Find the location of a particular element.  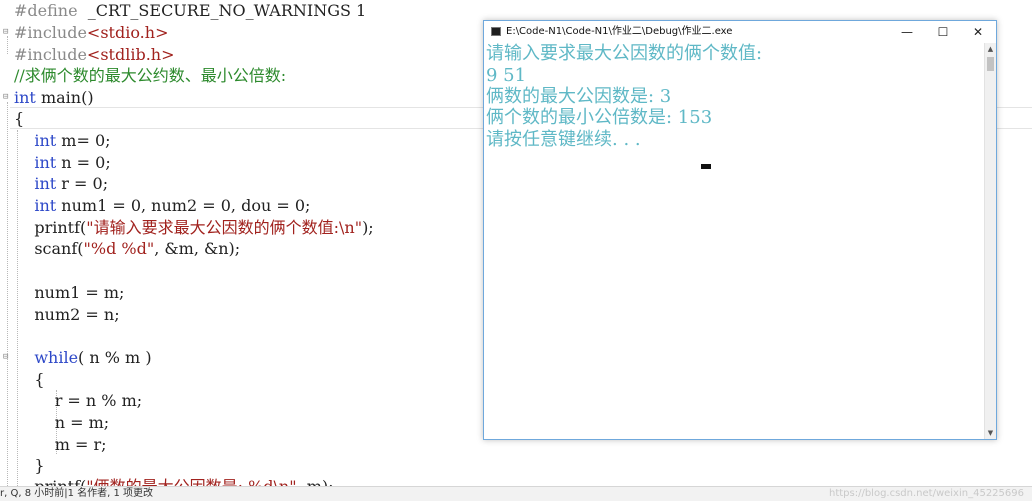

status-text: r, Q, 8 小时前|1 名作者, 1 项更改 is located at coordinates (77, 493).